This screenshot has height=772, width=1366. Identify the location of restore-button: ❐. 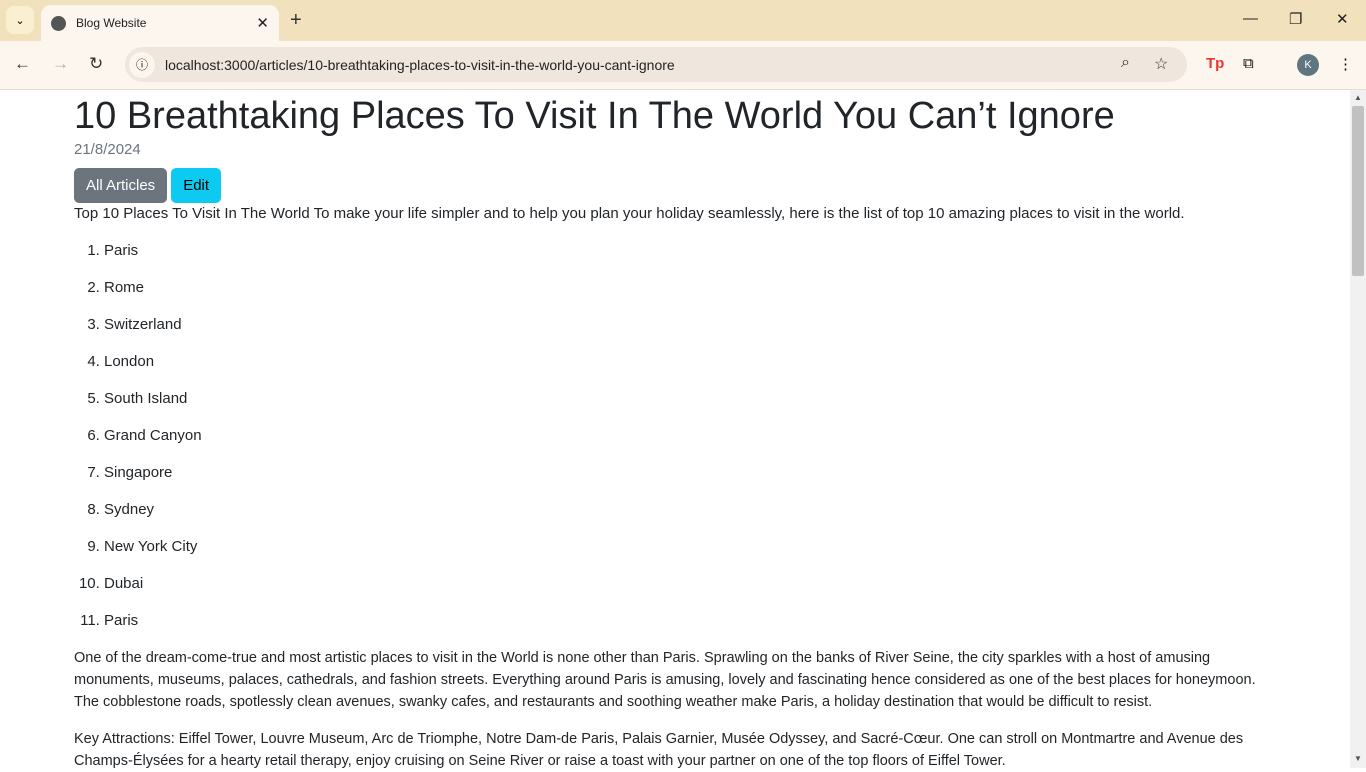
(1295, 19).